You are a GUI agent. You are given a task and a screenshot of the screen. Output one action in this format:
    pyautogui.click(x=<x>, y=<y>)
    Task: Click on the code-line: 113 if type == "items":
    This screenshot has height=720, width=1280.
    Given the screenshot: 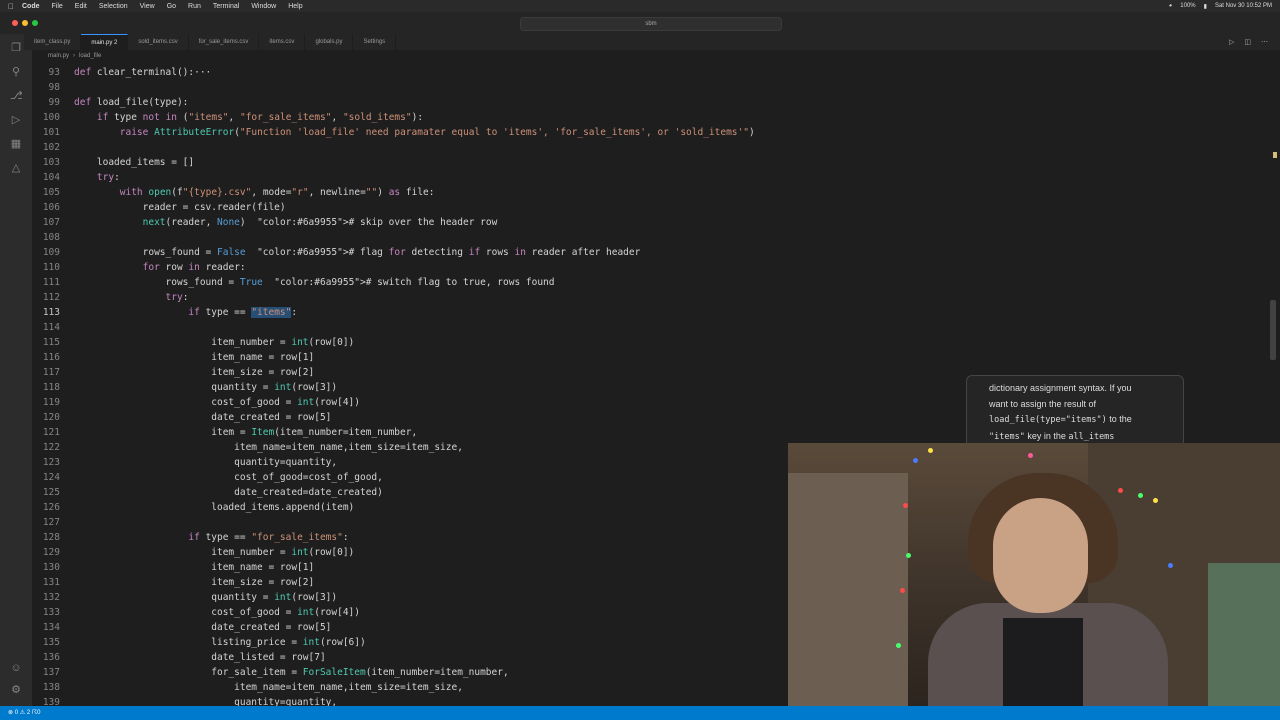 What is the action you would take?
    pyautogui.click(x=656, y=312)
    